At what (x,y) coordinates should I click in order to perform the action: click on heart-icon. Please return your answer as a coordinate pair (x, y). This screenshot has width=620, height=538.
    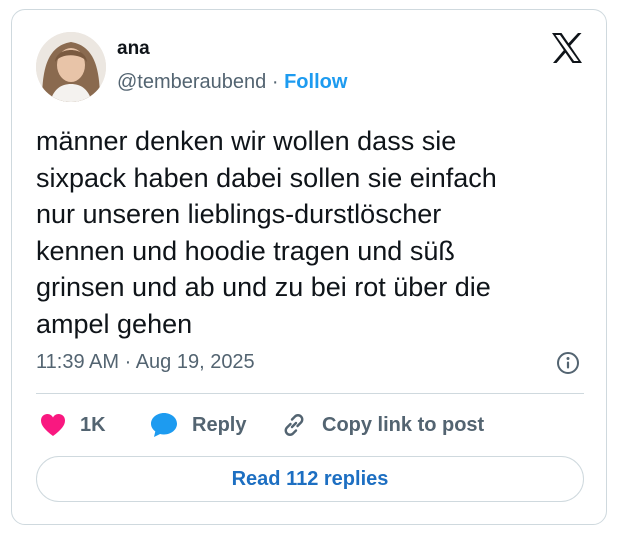
    Looking at the image, I should click on (53, 425).